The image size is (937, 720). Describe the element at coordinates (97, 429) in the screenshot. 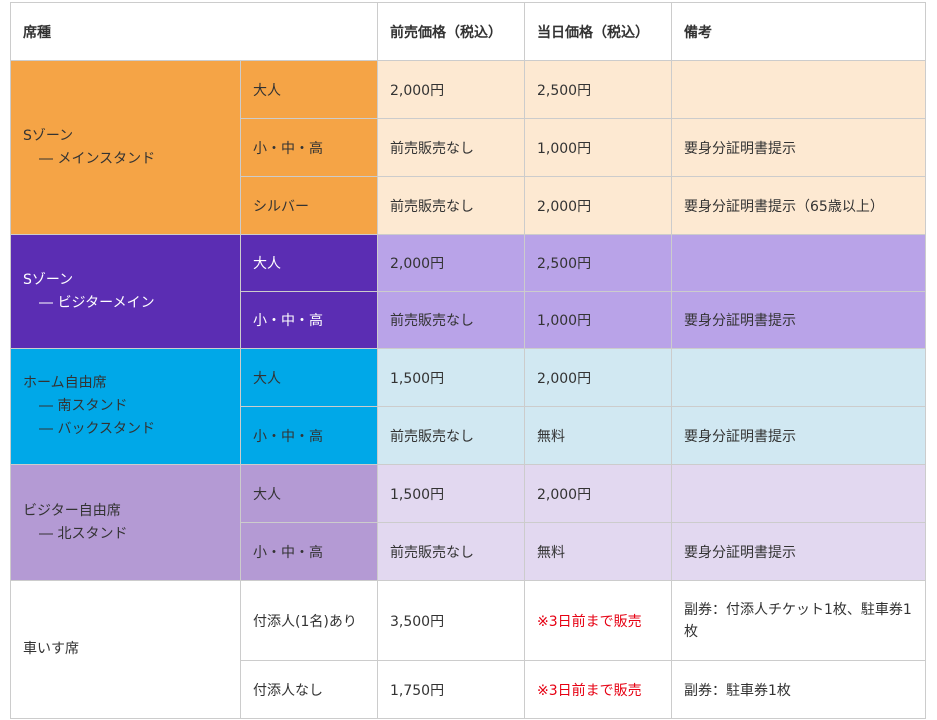

I see `zone-sublabel: ― バックスタンド` at that location.